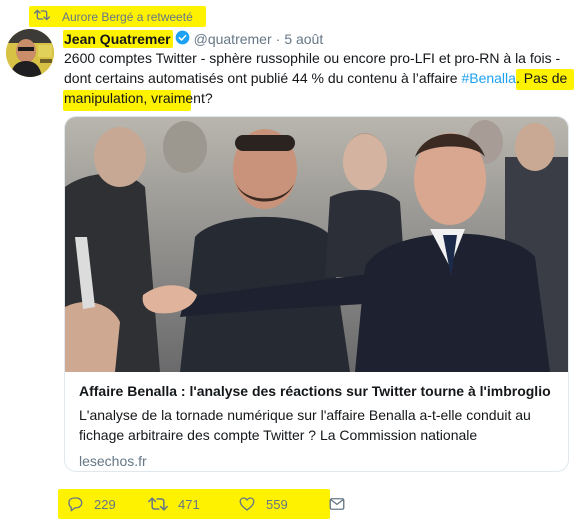 The image size is (576, 521). I want to click on retweet-action-icon, so click(158, 504).